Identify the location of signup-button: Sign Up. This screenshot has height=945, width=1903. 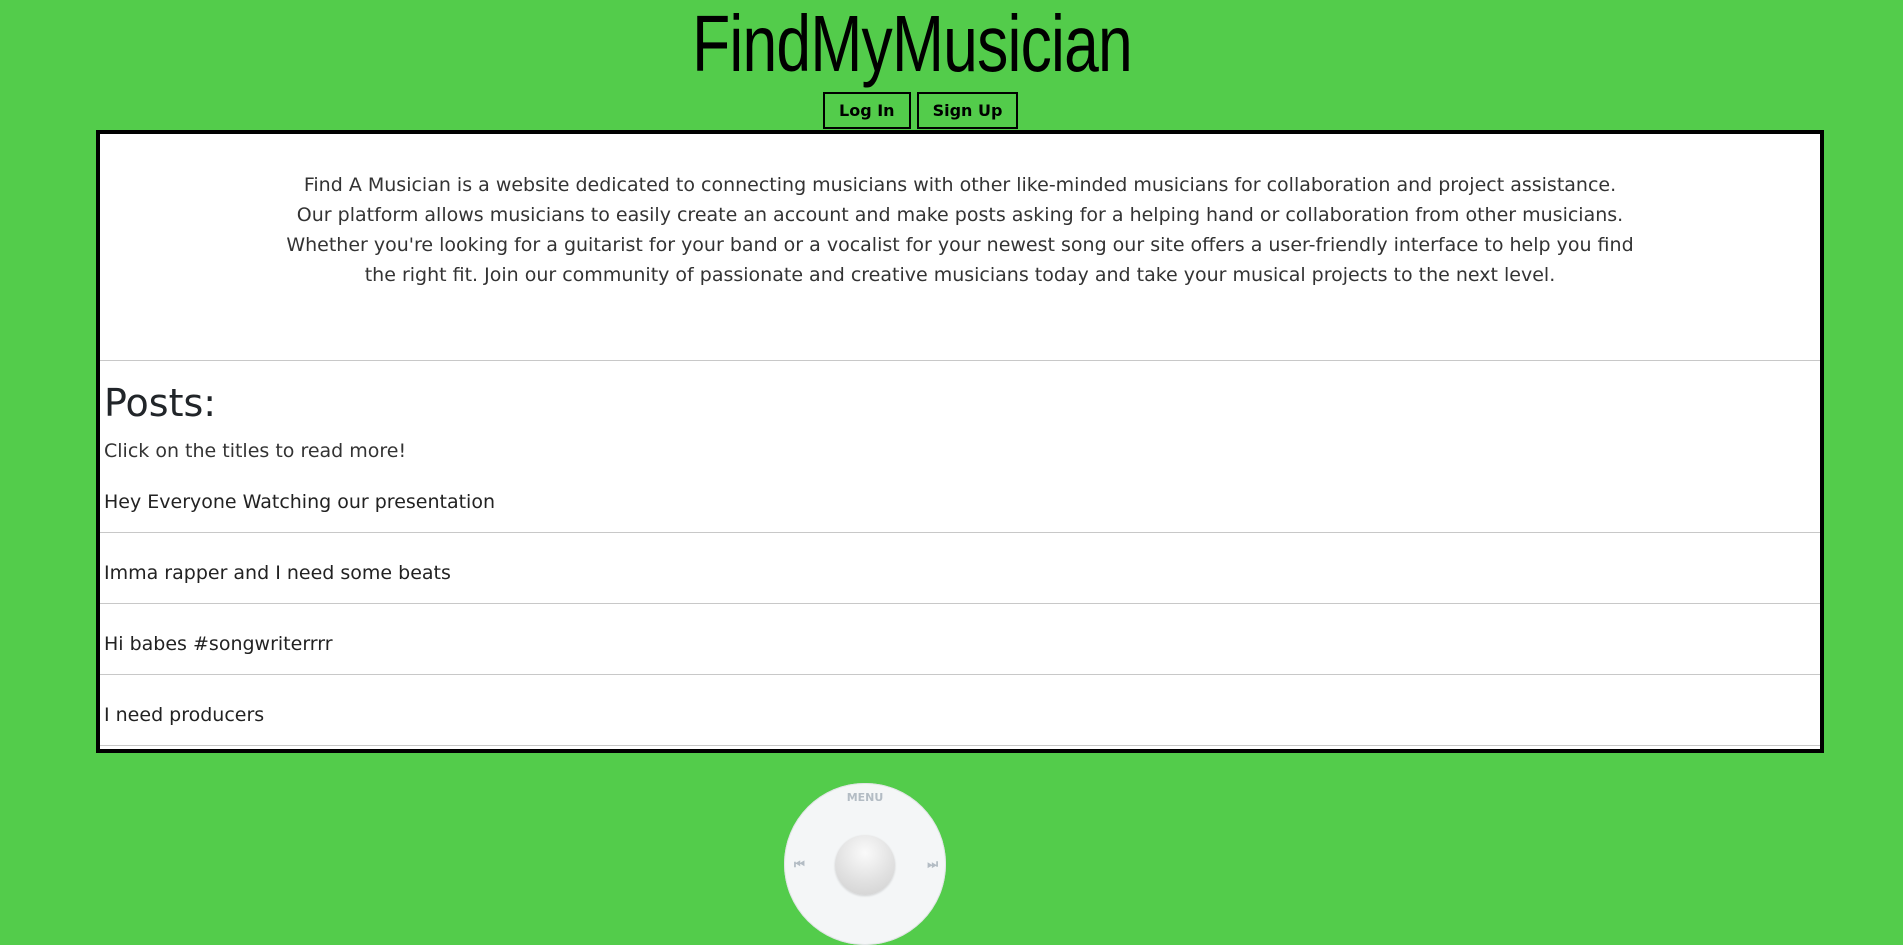
(967, 110).